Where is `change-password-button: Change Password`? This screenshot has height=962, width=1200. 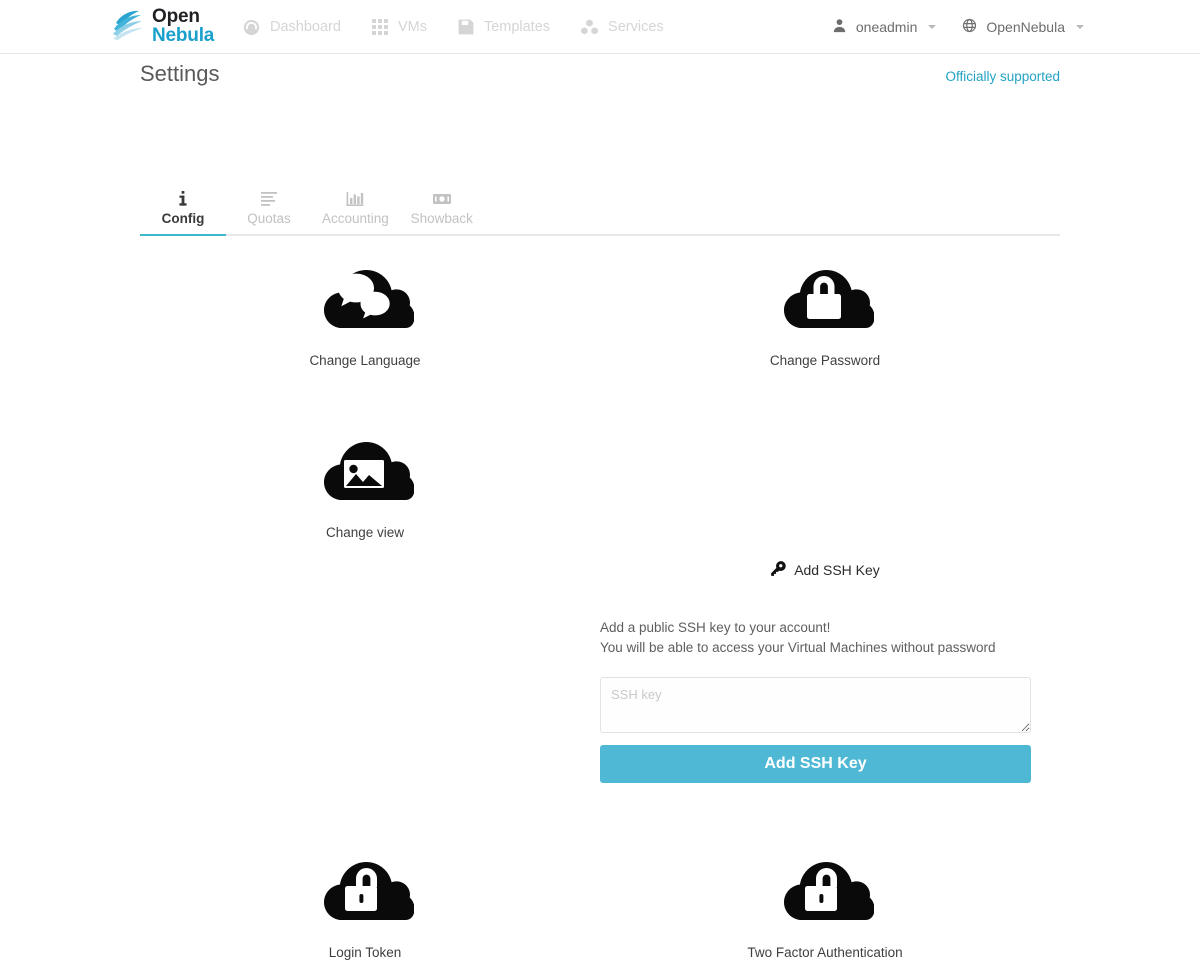 change-password-button: Change Password is located at coordinates (825, 309).